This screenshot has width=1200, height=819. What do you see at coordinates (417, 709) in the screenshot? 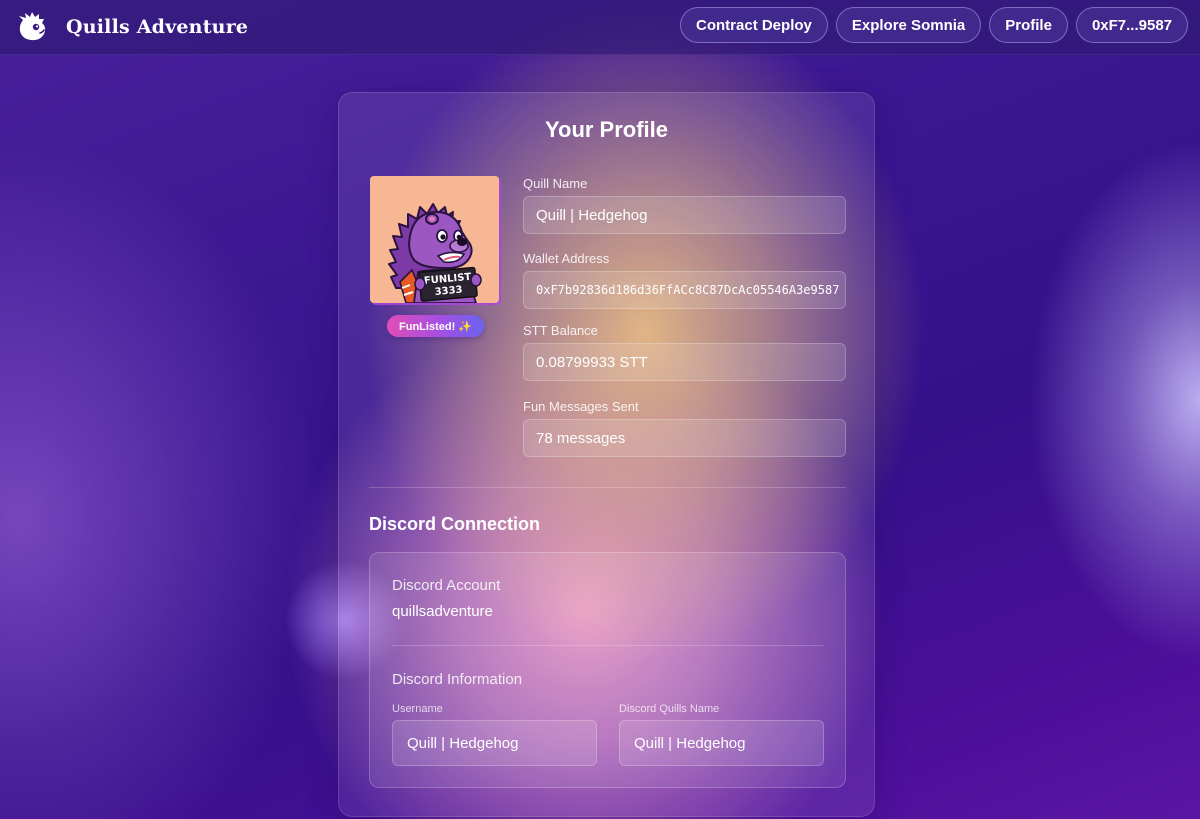
I see `username-label: Username` at bounding box center [417, 709].